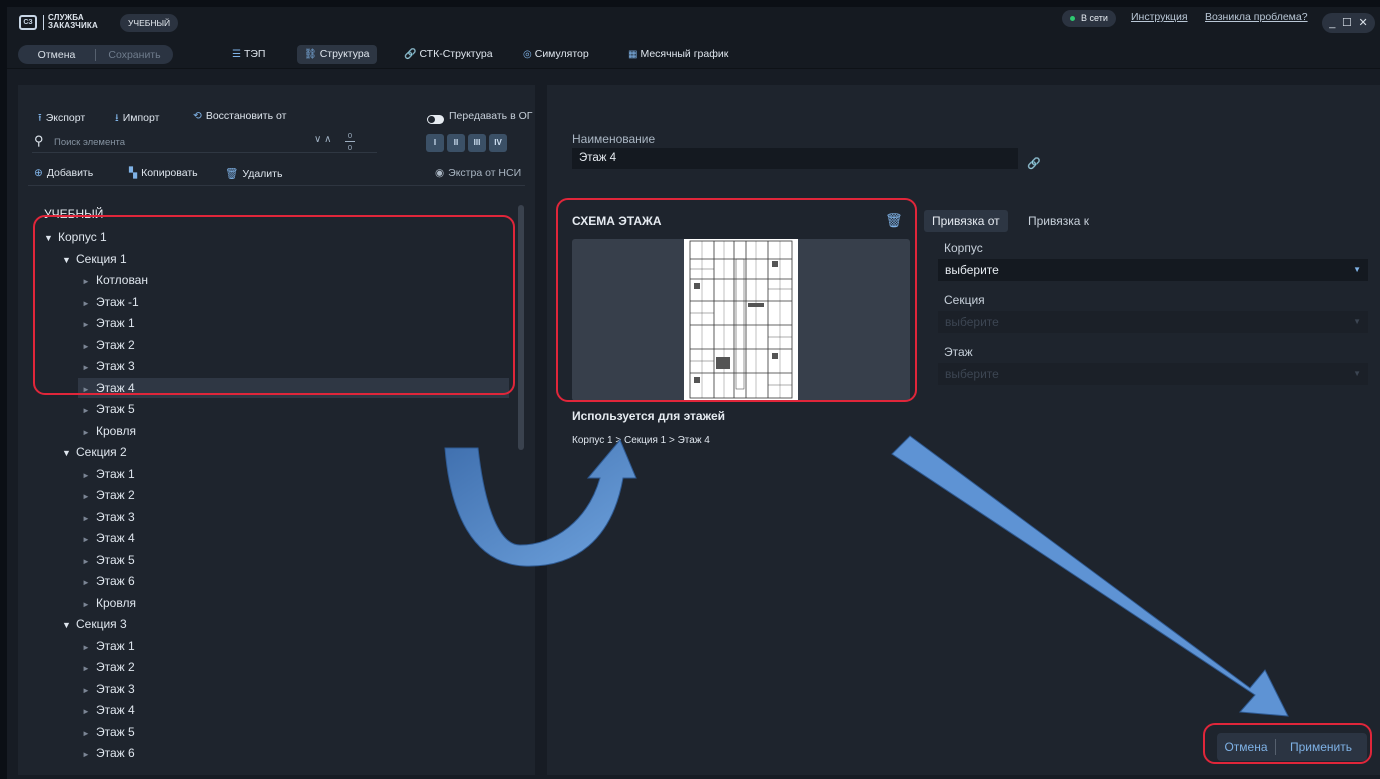 This screenshot has width=1380, height=779. I want to click on signal-icon: ◎, so click(527, 54).